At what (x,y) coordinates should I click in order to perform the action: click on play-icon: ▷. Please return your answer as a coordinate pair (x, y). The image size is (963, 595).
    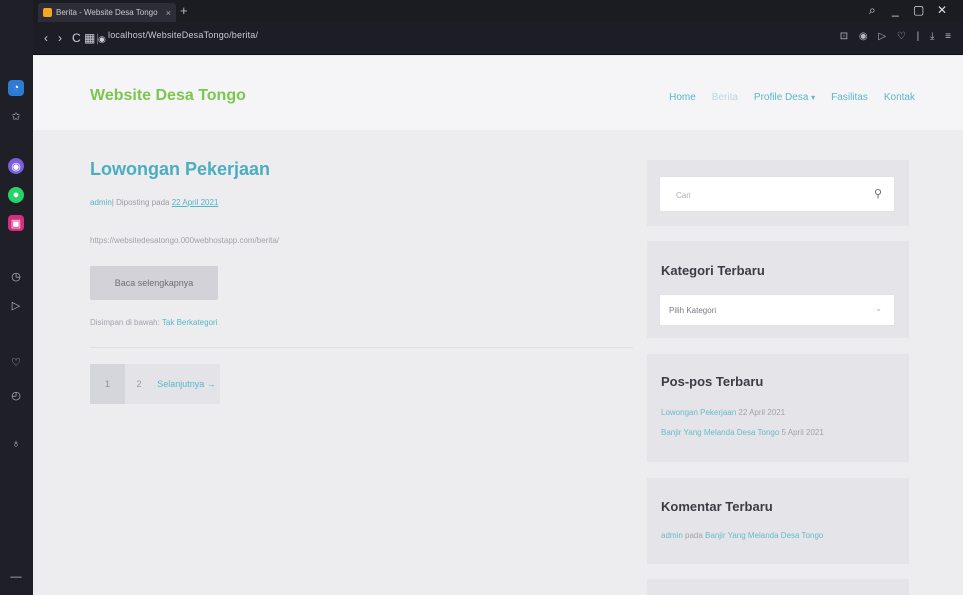
    Looking at the image, I should click on (16, 305).